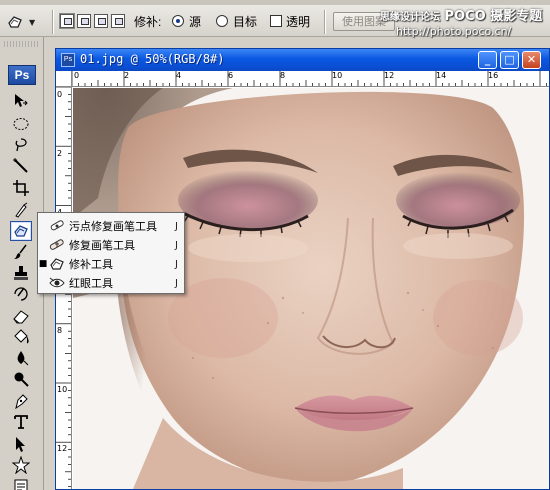 The image size is (550, 490). I want to click on move-tool, so click(21, 101).